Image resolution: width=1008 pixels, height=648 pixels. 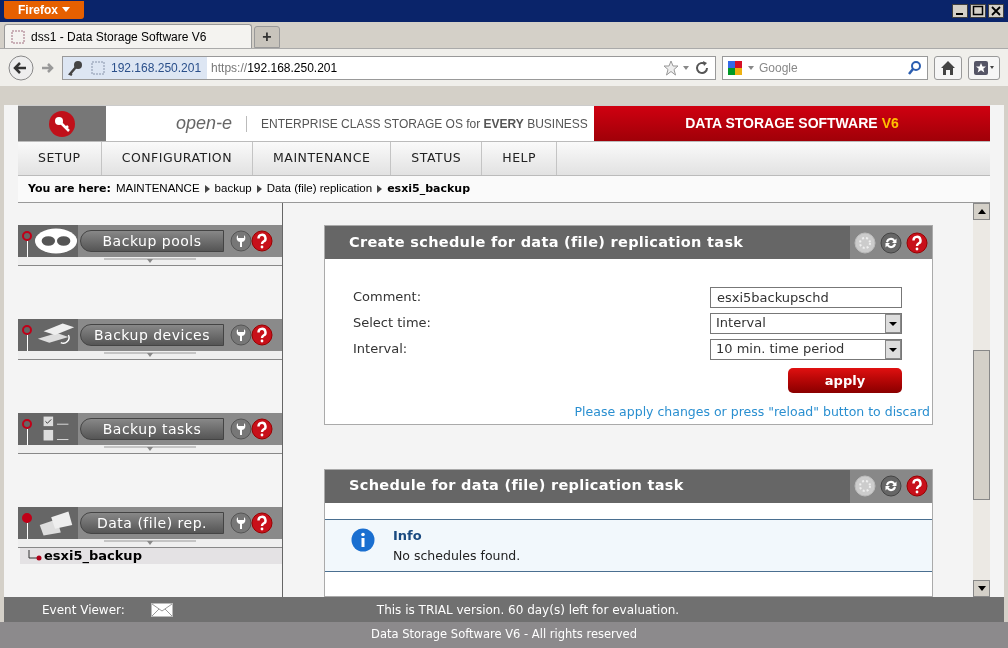 I want to click on menu-tab: MAINTENANCE, so click(x=322, y=158).